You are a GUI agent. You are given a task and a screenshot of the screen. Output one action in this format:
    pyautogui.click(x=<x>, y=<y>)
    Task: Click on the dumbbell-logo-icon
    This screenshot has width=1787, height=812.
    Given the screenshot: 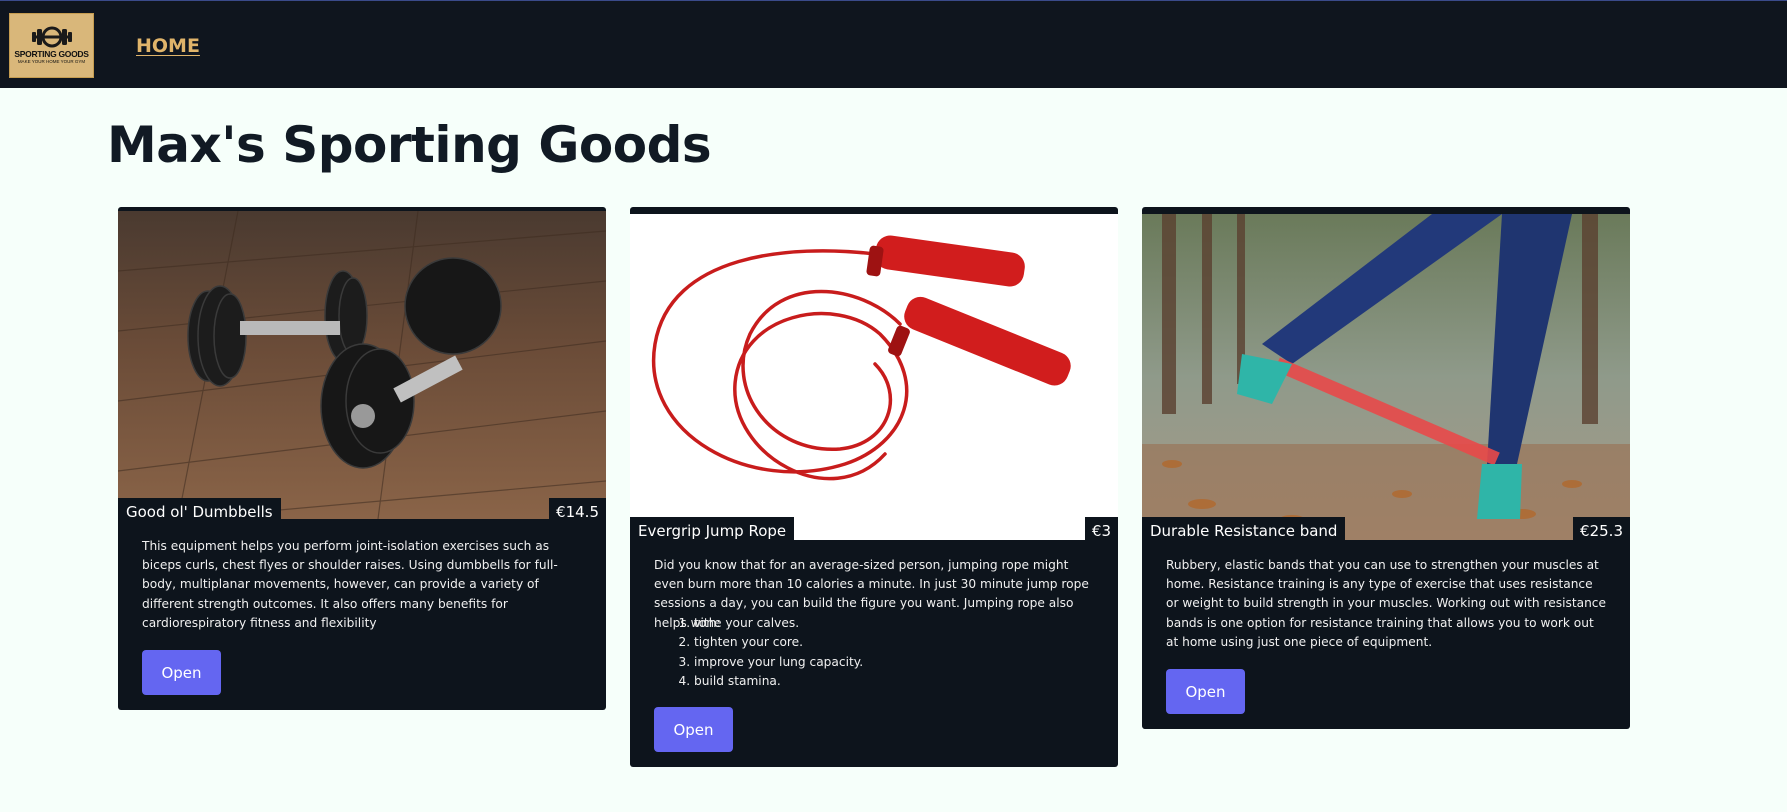 What is the action you would take?
    pyautogui.click(x=51, y=37)
    